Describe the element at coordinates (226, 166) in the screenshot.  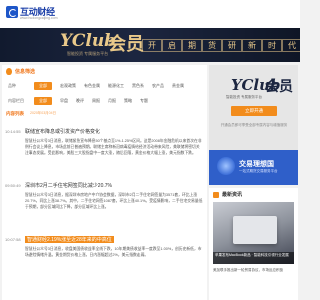
I see `globe-icon` at that location.